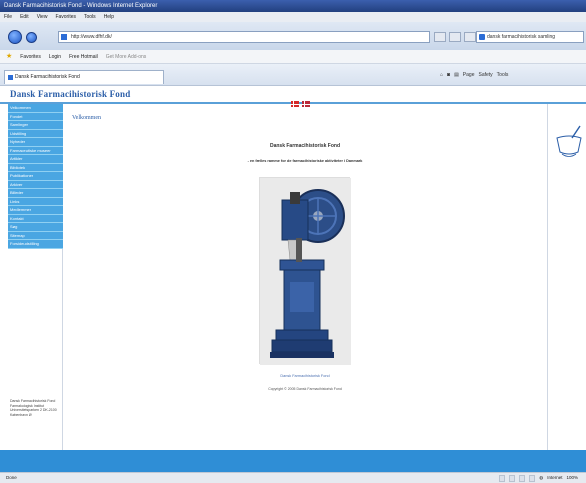 The height and width of the screenshot is (483, 586). What do you see at coordinates (469, 75) in the screenshot?
I see `cmd-page: Page` at bounding box center [469, 75].